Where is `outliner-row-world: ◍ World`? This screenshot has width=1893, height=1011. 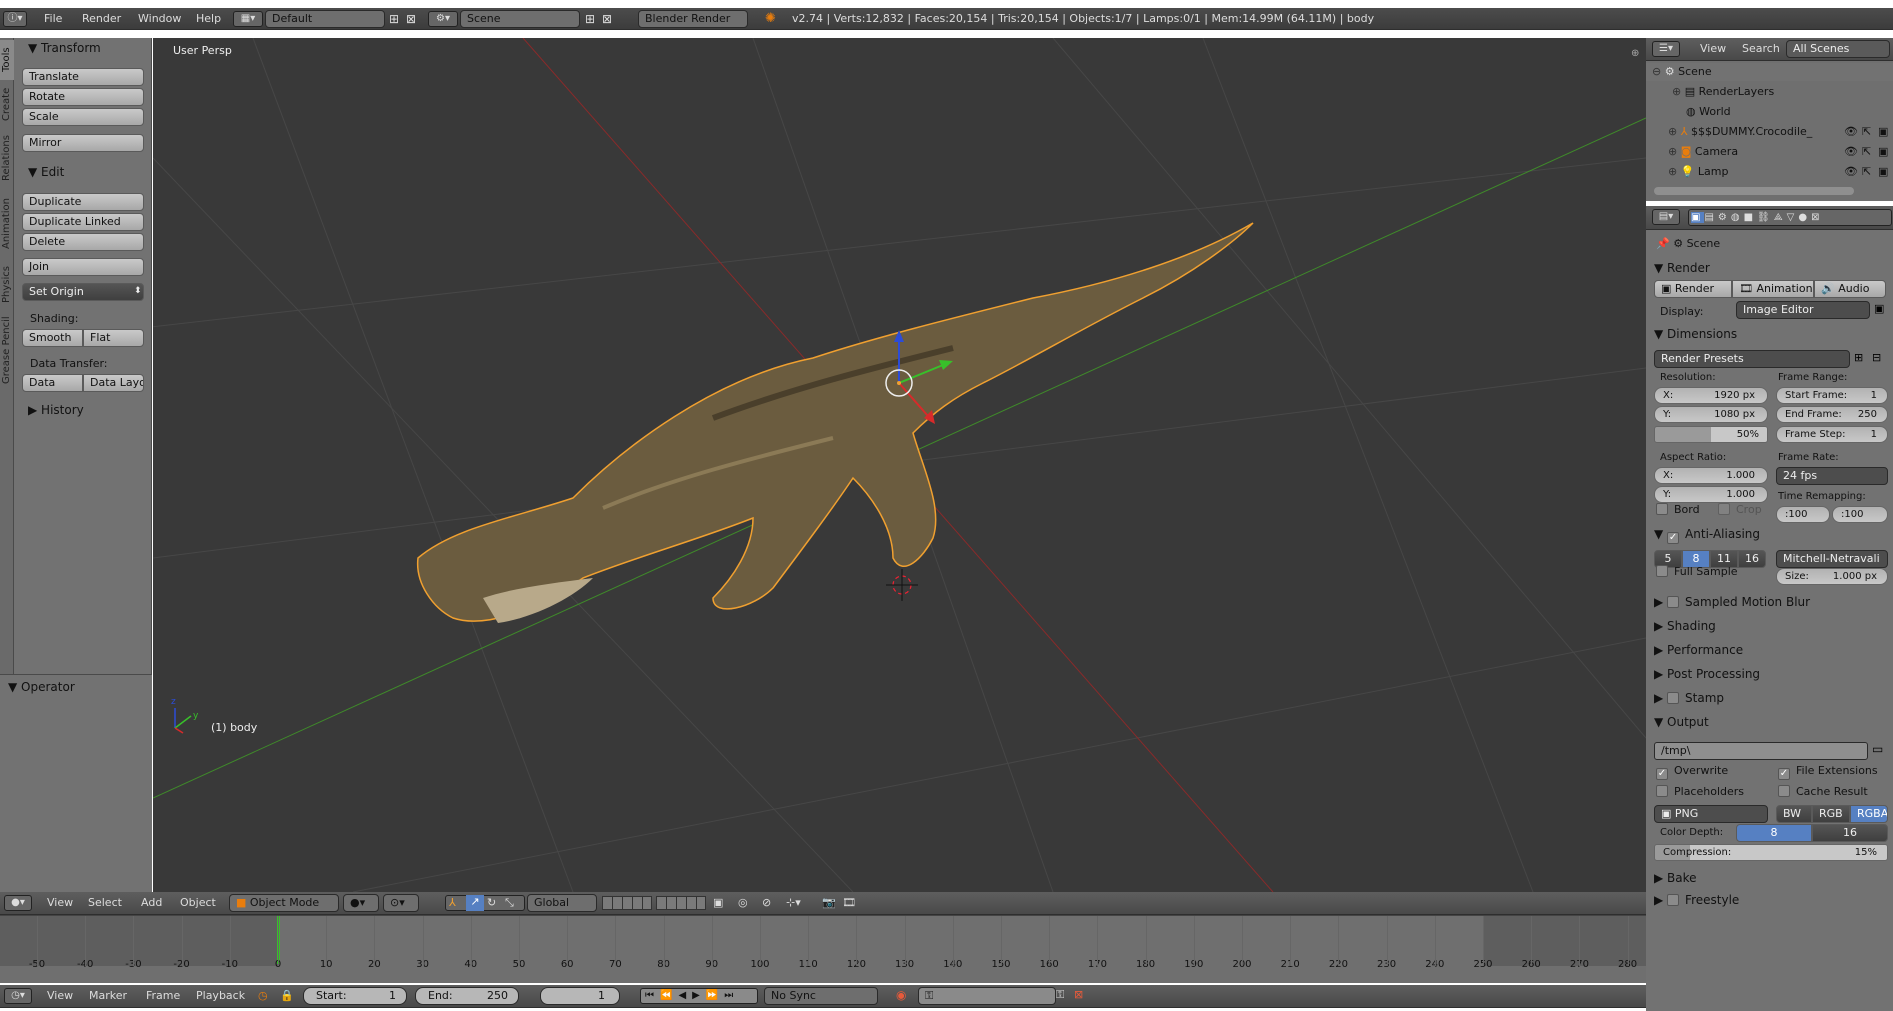
outliner-row-world: ◍ World is located at coordinates (1769, 112).